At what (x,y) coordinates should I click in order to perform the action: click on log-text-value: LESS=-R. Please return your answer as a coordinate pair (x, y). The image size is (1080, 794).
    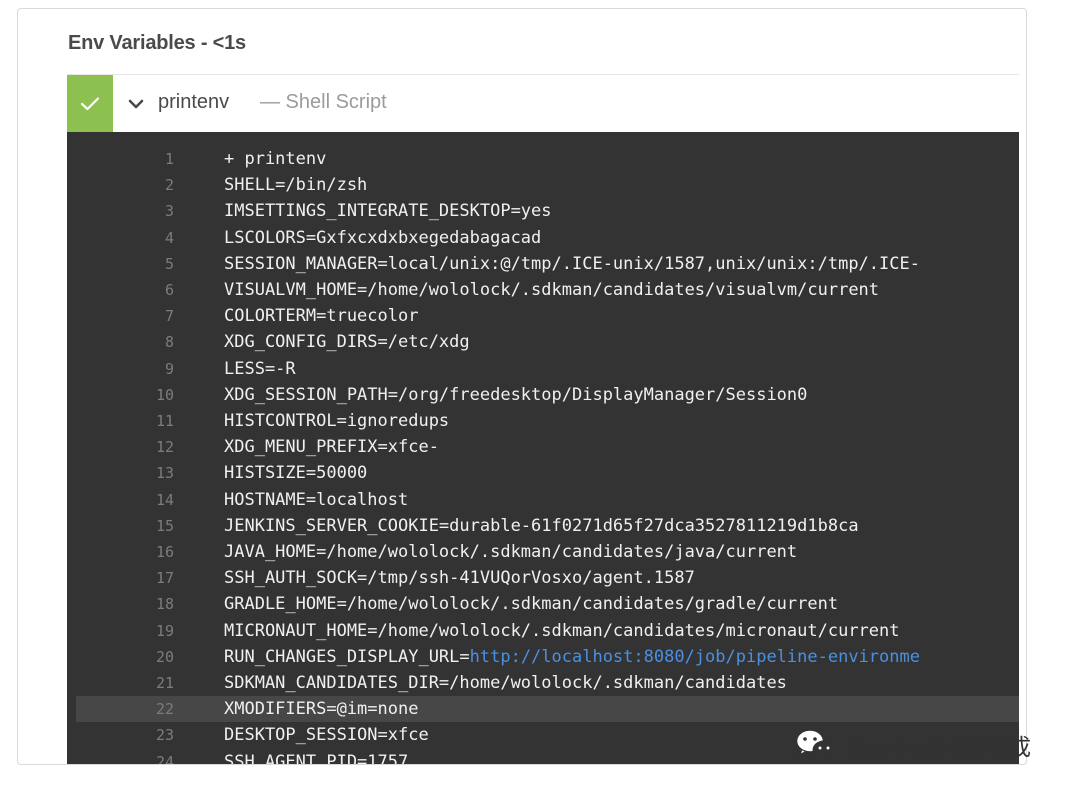
    Looking at the image, I should click on (260, 368).